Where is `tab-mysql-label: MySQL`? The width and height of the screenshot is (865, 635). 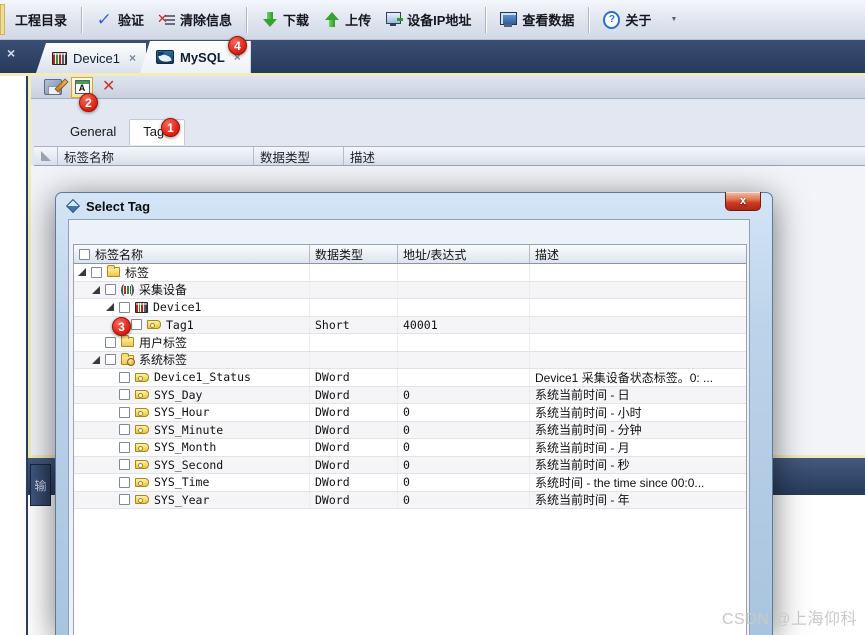 tab-mysql-label: MySQL is located at coordinates (202, 57).